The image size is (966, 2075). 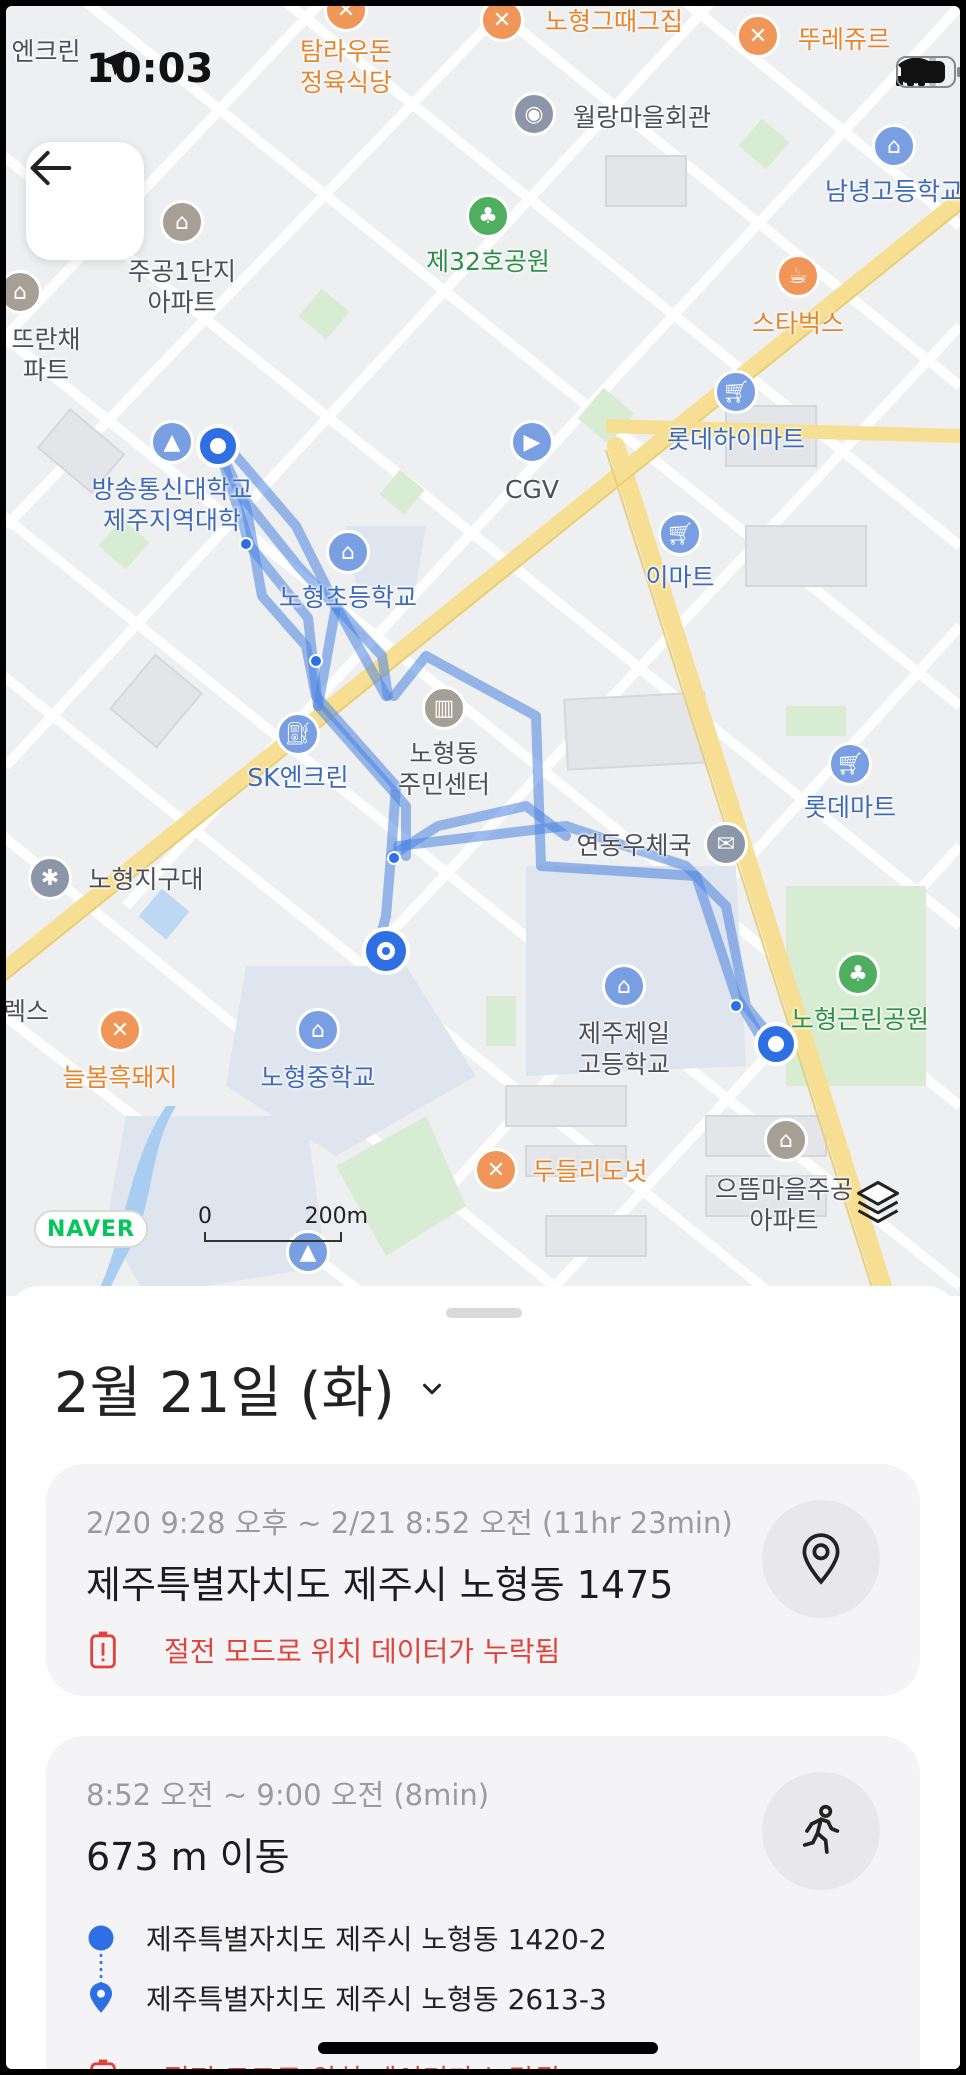 What do you see at coordinates (380, 1585) in the screenshot?
I see `card-address: 제주특별자치도 제주시 노형동 1475` at bounding box center [380, 1585].